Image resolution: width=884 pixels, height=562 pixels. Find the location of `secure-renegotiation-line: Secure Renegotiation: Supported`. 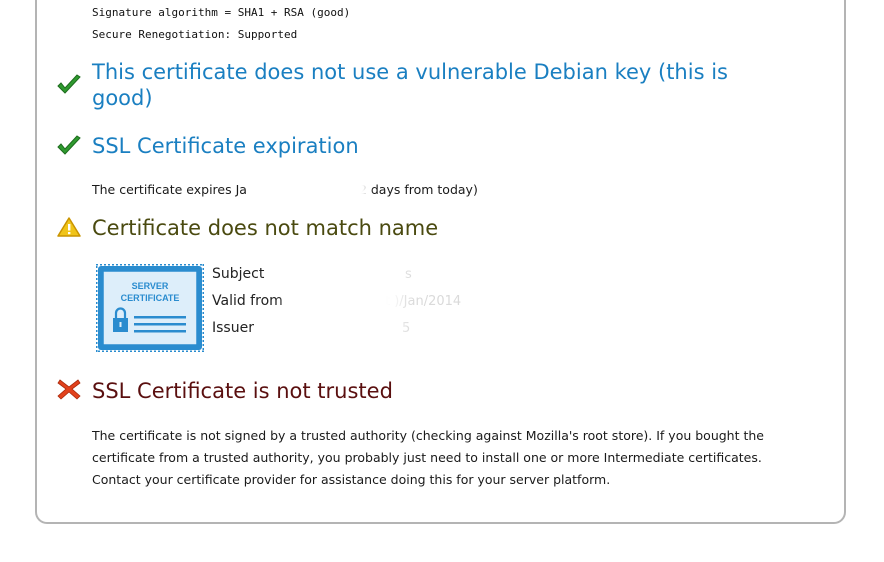

secure-renegotiation-line: Secure Renegotiation: Supported is located at coordinates (195, 34).